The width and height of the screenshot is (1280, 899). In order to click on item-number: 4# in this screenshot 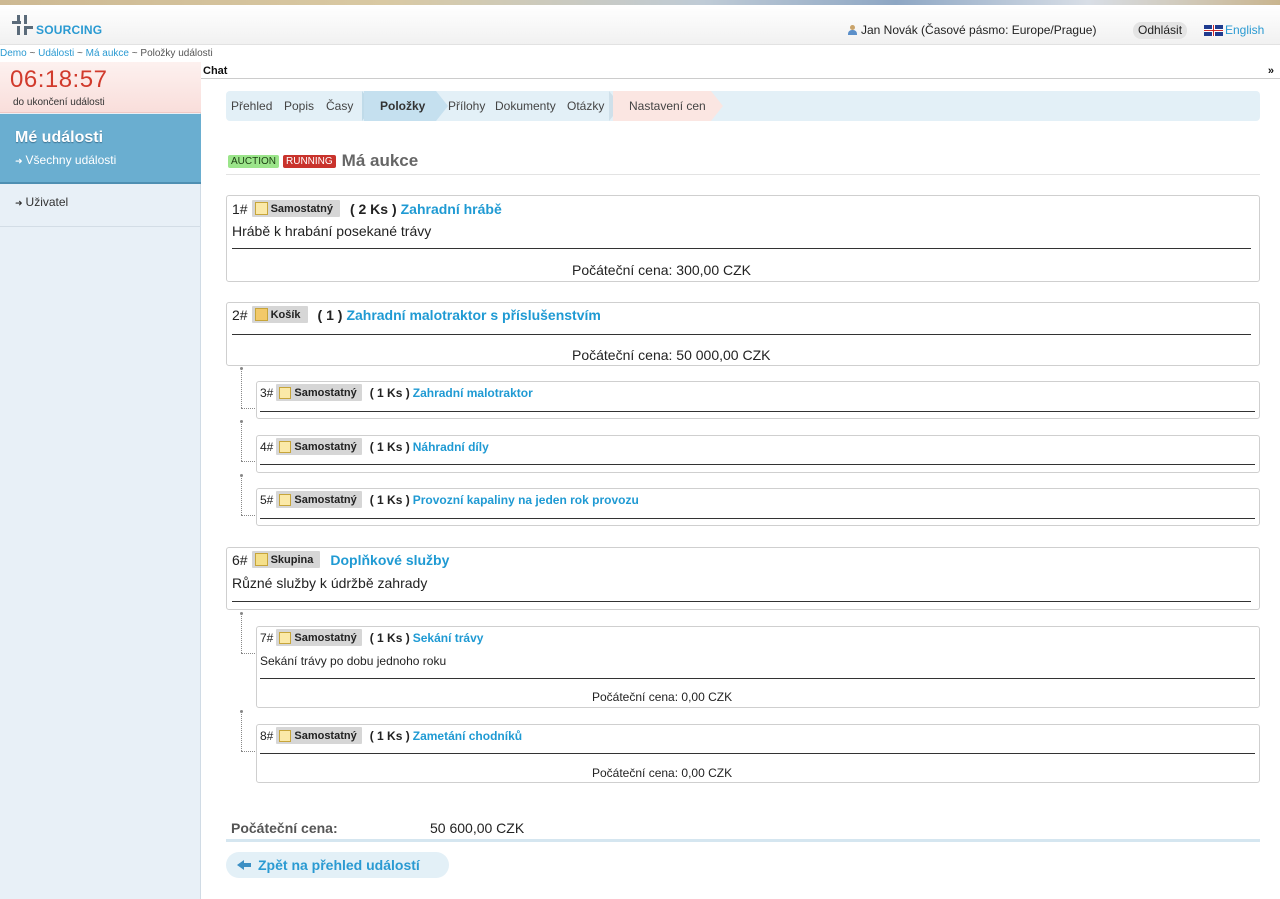, I will do `click(267, 446)`.